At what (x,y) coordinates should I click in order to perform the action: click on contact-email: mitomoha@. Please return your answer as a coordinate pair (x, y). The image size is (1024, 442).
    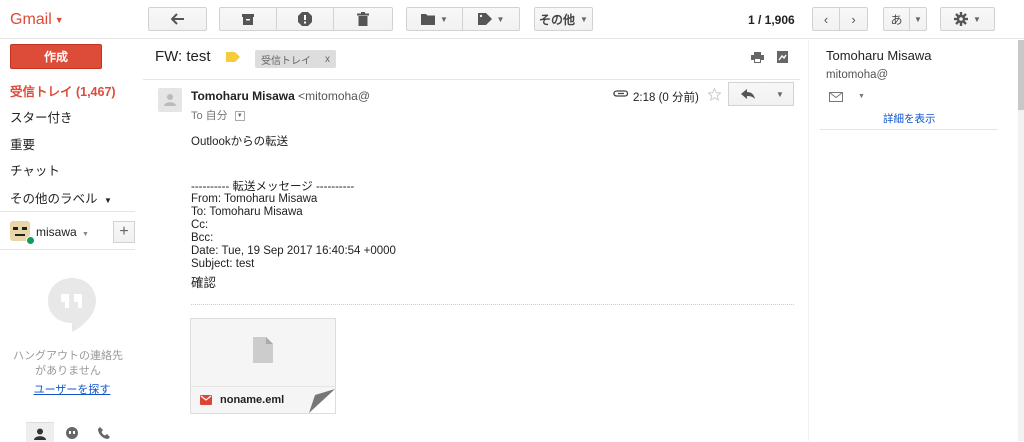
    Looking at the image, I should click on (857, 75).